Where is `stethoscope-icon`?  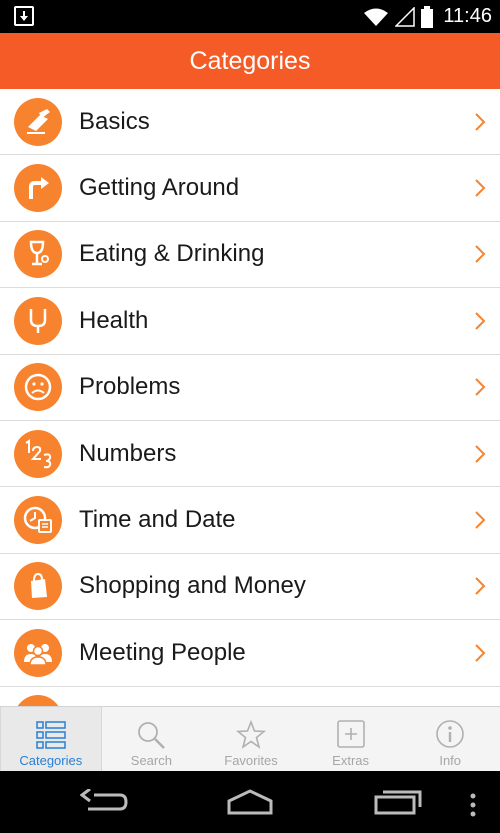
stethoscope-icon is located at coordinates (38, 320).